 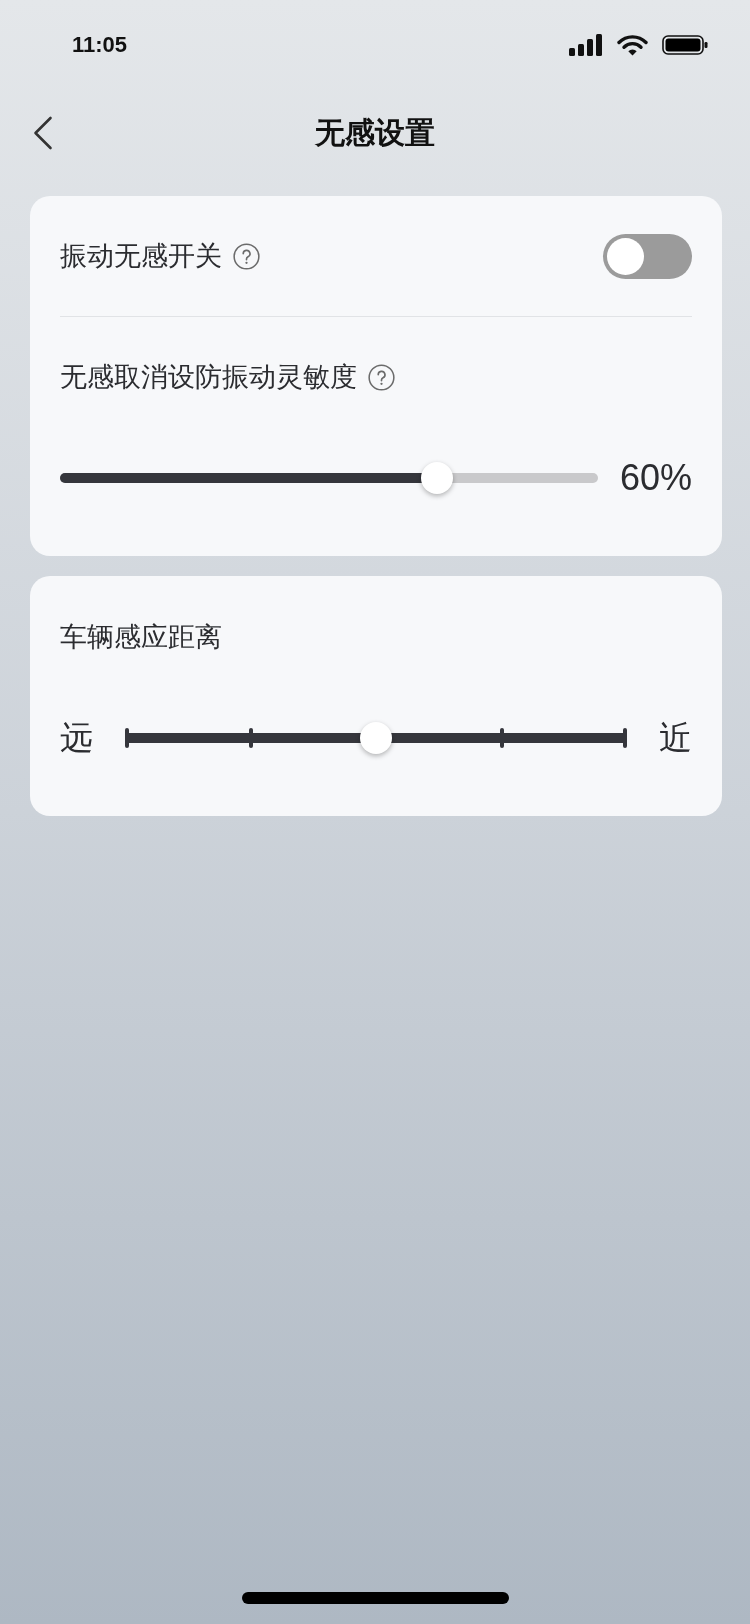 I want to click on wifi-icon, so click(x=632, y=45).